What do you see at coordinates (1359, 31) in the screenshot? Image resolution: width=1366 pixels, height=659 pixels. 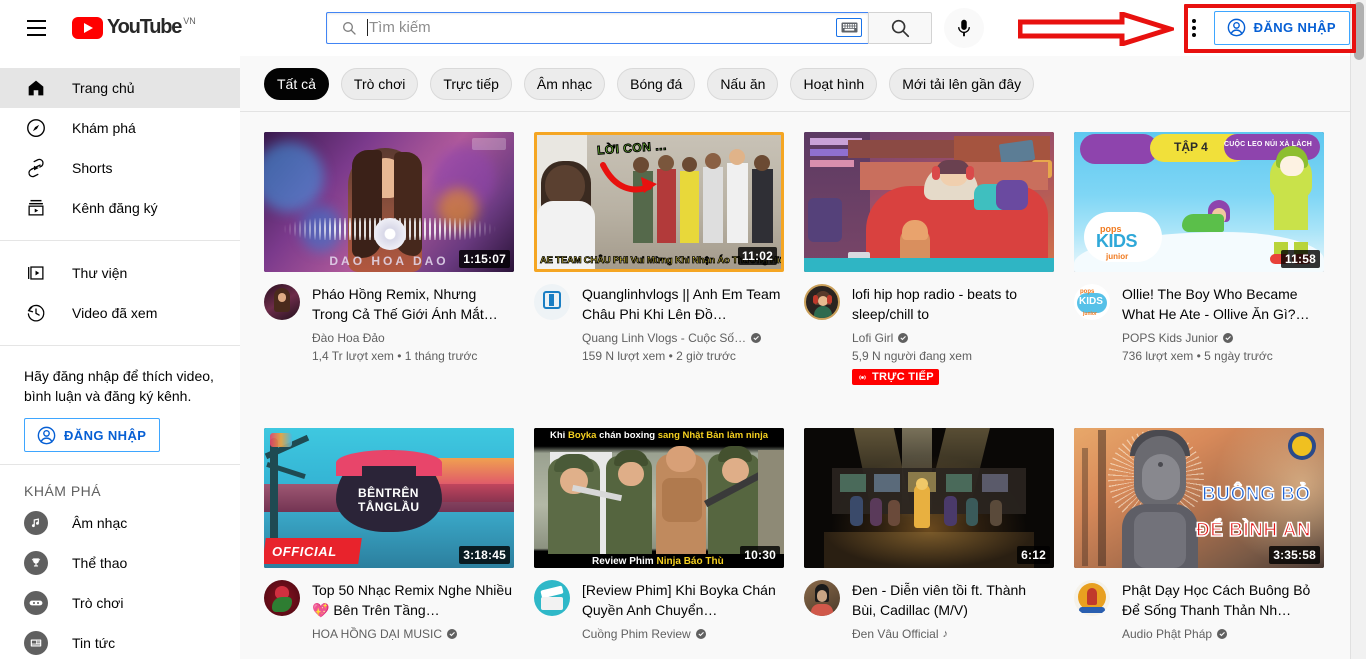 I see `scrollbar-thumb` at bounding box center [1359, 31].